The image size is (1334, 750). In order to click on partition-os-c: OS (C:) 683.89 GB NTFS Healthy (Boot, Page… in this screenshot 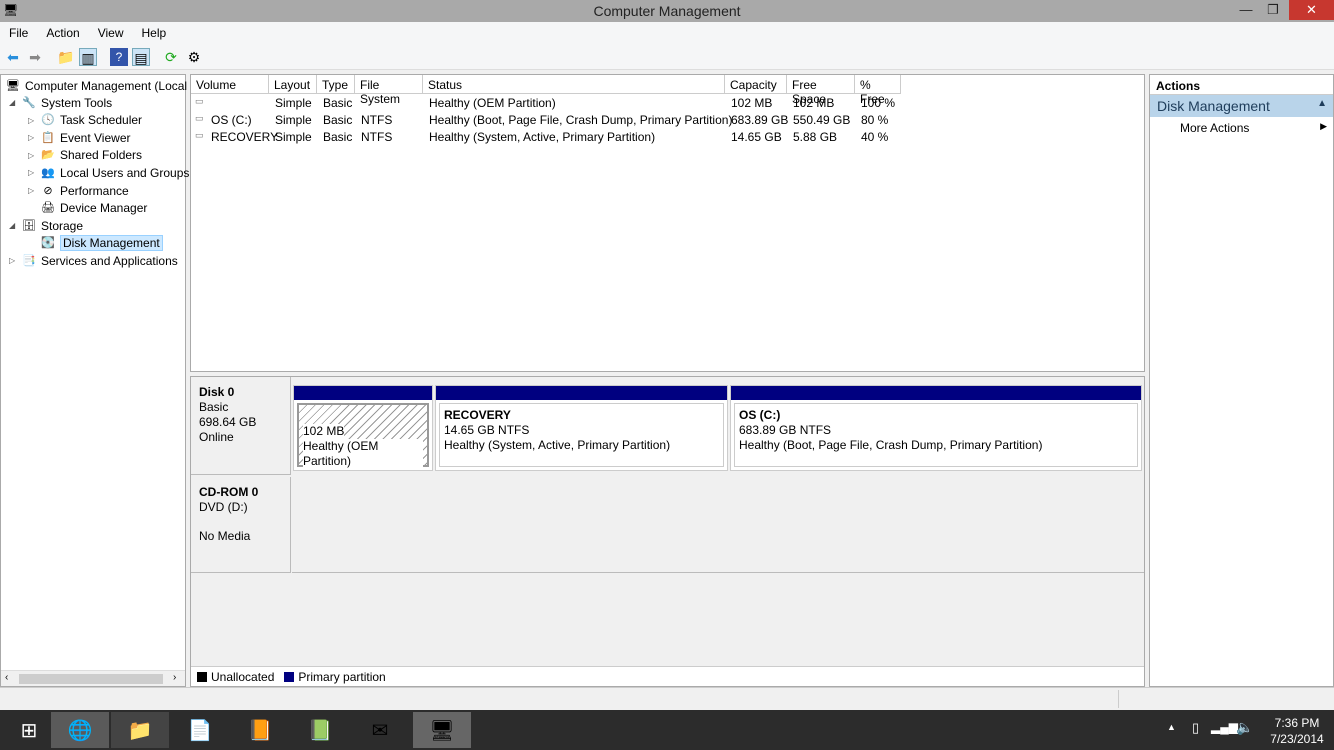, I will do `click(936, 428)`.